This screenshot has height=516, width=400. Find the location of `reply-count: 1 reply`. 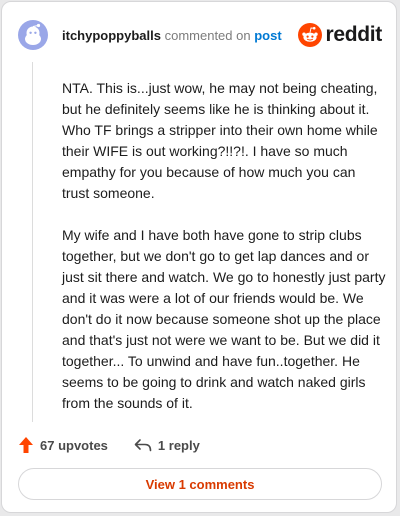

reply-count: 1 reply is located at coordinates (179, 445).